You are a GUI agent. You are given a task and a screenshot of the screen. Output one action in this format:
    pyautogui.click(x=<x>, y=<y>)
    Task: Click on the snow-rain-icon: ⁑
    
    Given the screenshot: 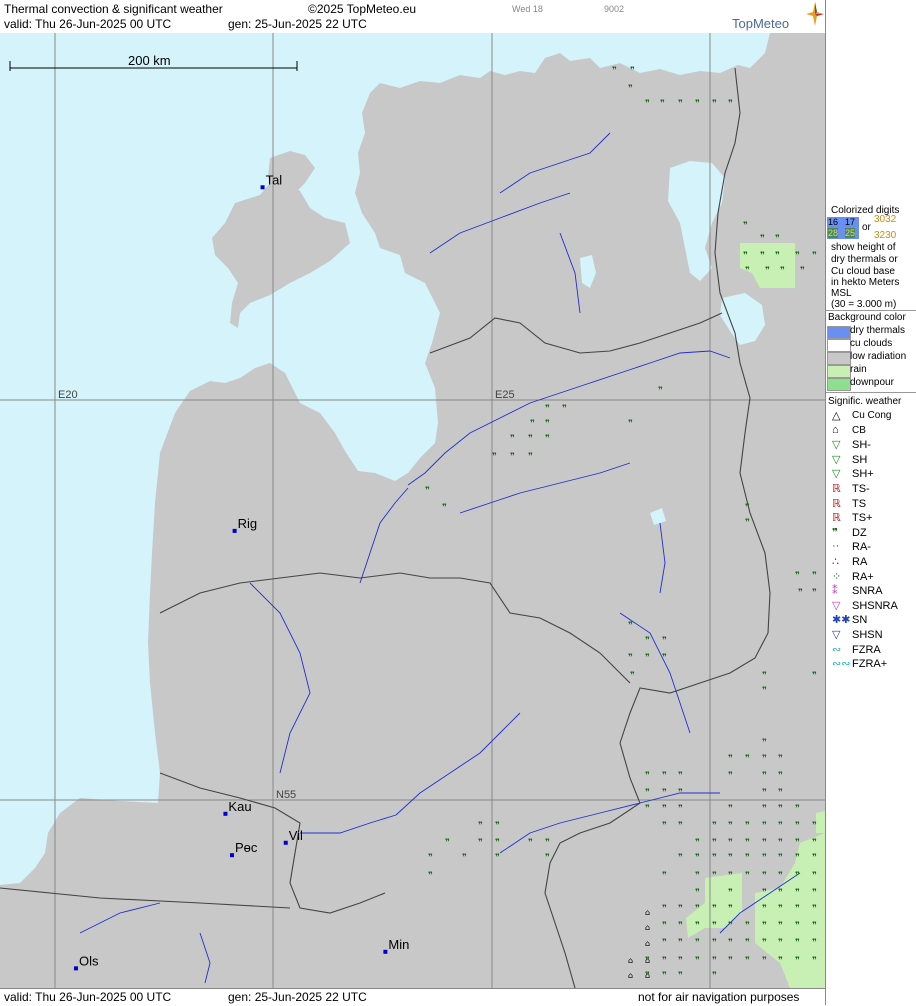 What is the action you would take?
    pyautogui.click(x=835, y=591)
    